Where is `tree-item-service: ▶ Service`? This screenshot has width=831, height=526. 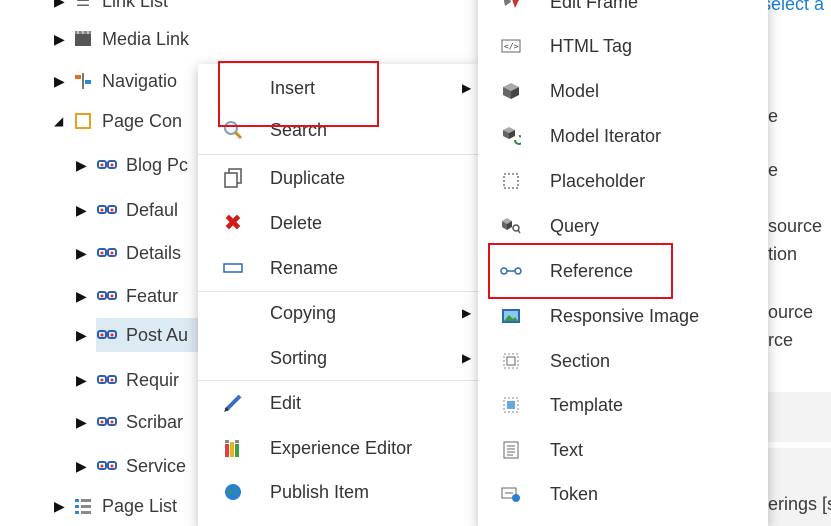 tree-item-service: ▶ Service is located at coordinates (131, 466).